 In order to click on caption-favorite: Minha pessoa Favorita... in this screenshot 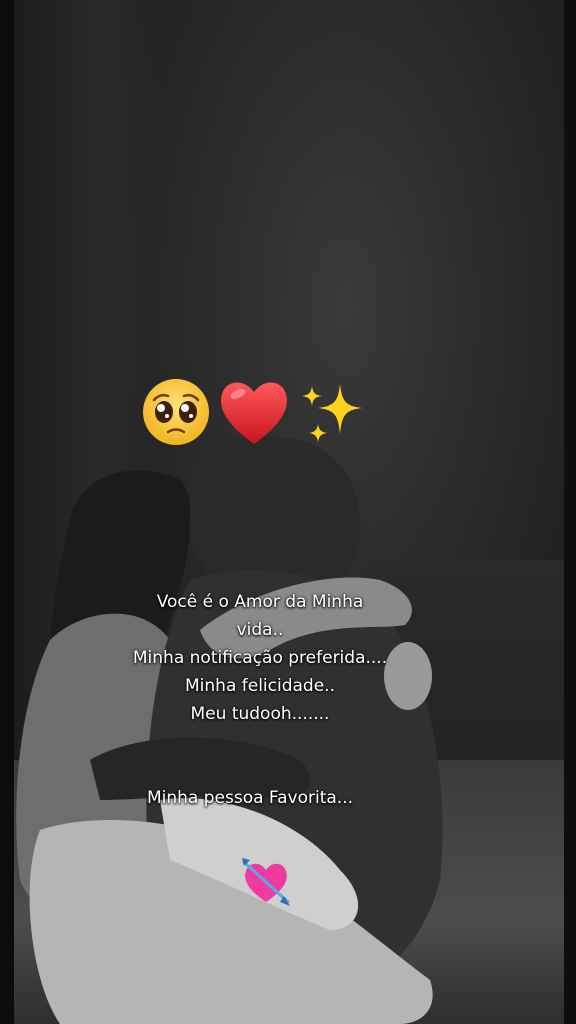, I will do `click(250, 798)`.